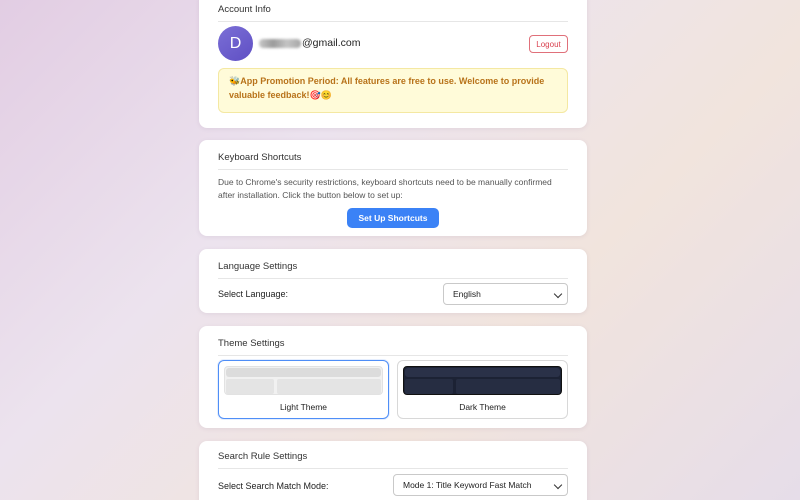 Image resolution: width=800 pixels, height=500 pixels. I want to click on search-rule-settings-title: Search Rule Settings, so click(393, 460).